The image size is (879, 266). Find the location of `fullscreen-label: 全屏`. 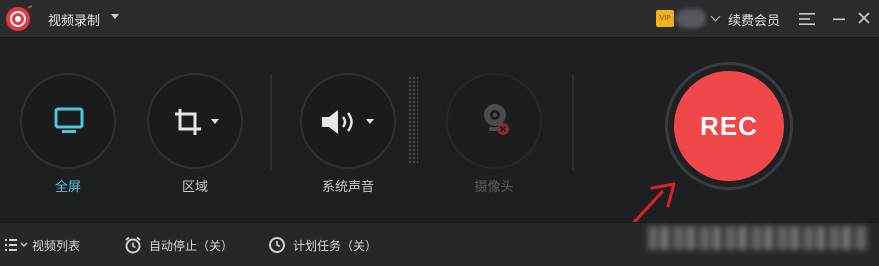

fullscreen-label: 全屏 is located at coordinates (67, 187).